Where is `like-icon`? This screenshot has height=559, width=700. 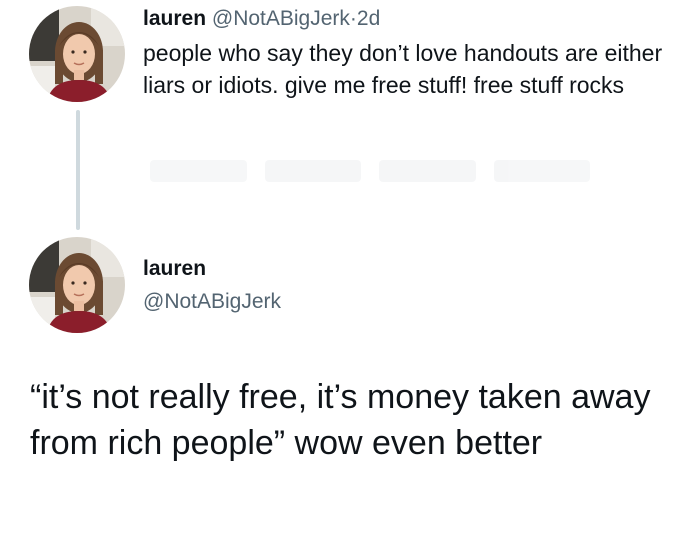
like-icon is located at coordinates (427, 171).